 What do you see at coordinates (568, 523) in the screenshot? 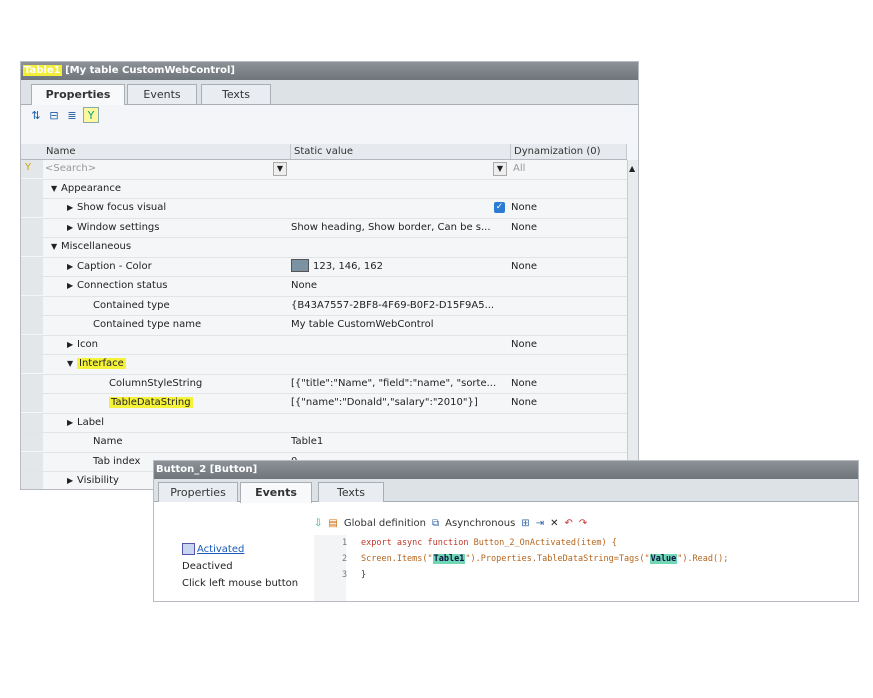
I see `undo-icon: ↶` at bounding box center [568, 523].